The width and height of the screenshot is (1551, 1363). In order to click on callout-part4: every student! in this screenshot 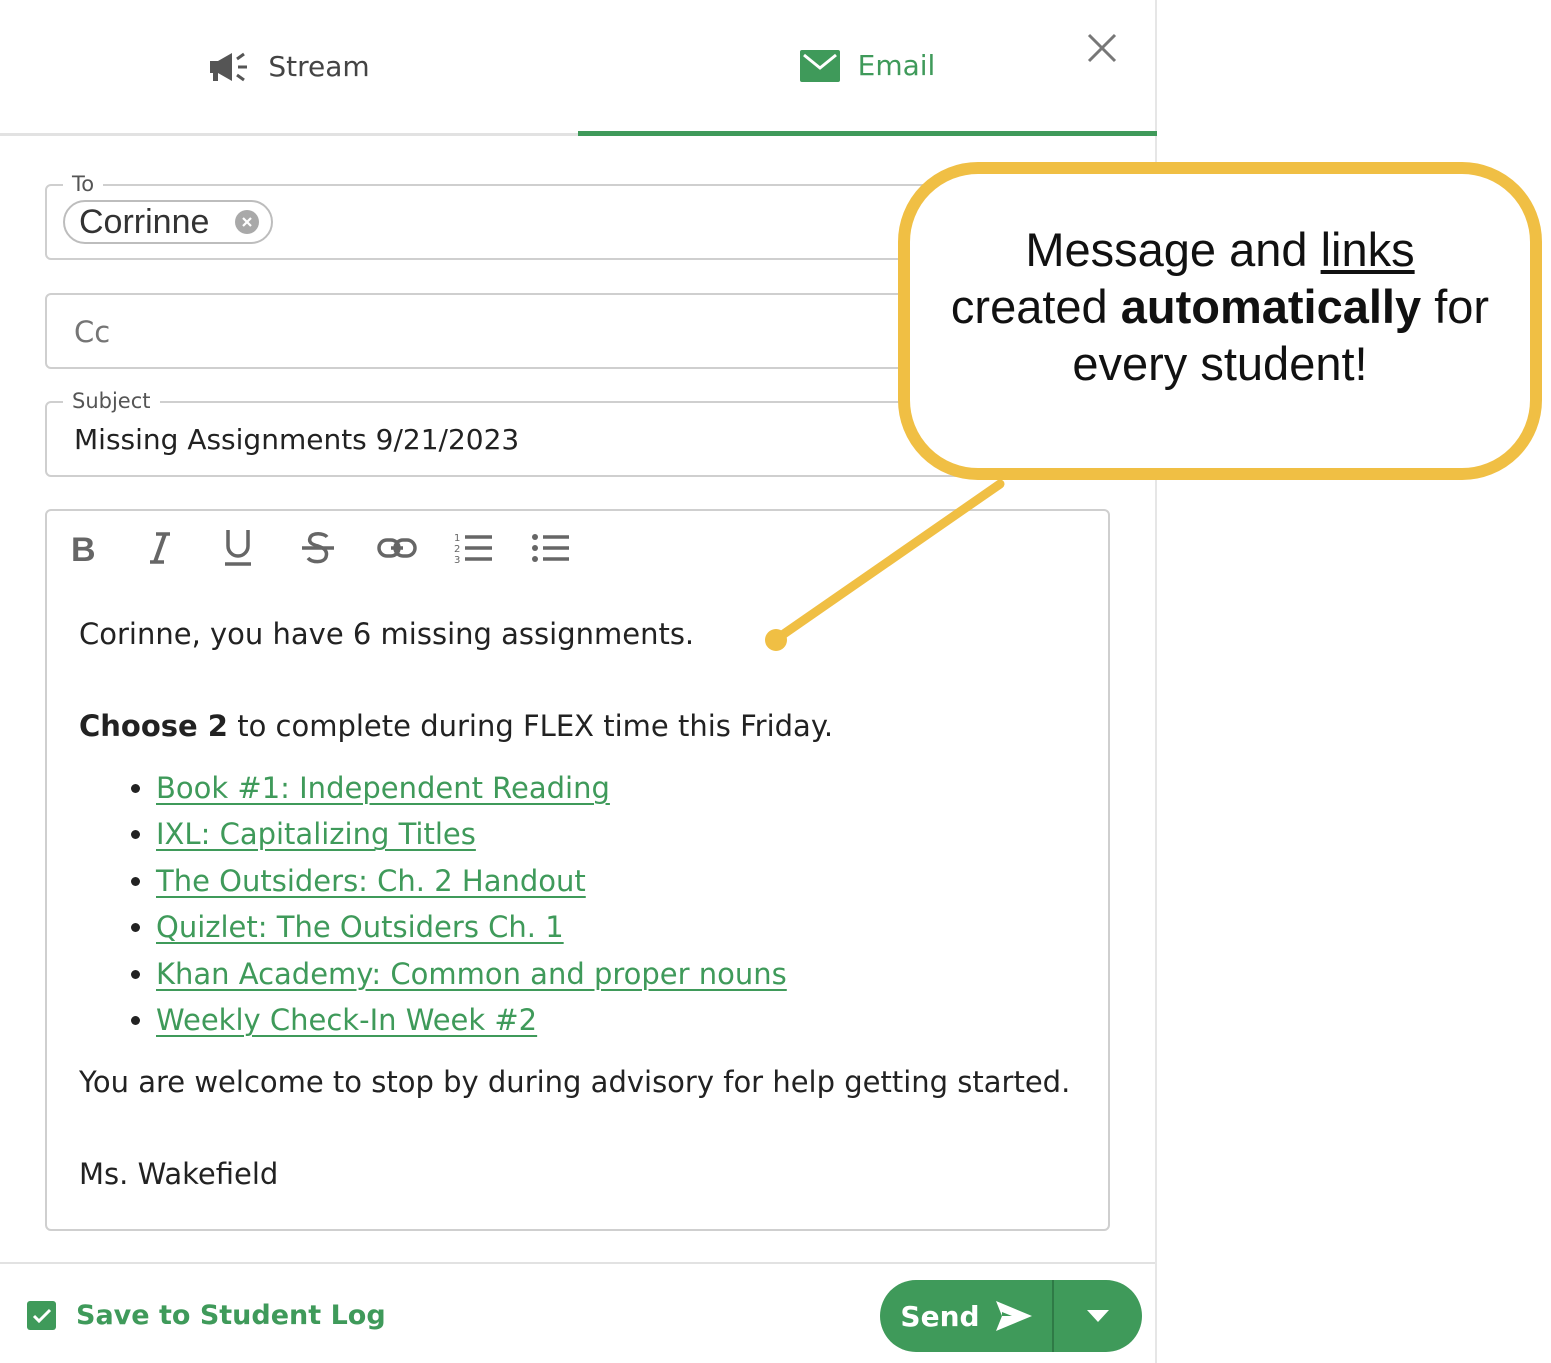, I will do `click(1220, 363)`.